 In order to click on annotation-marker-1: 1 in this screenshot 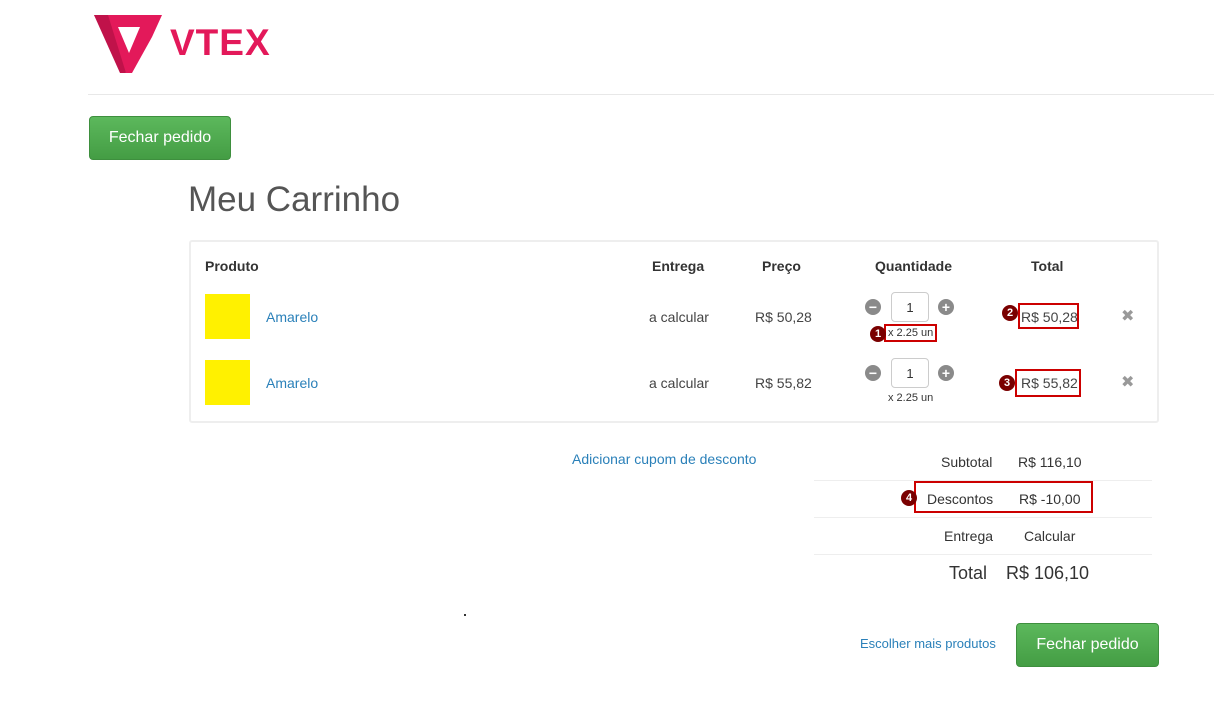, I will do `click(878, 334)`.